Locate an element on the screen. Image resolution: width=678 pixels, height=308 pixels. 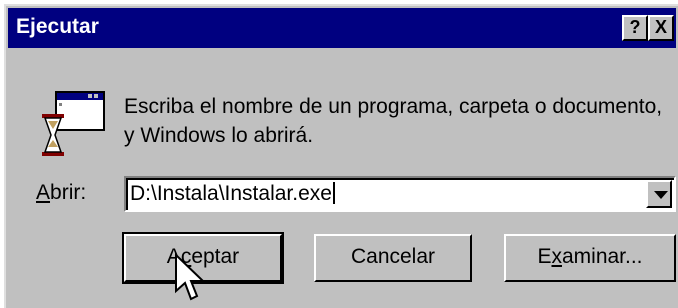
browse-label-mnemonic: x is located at coordinates (556, 256).